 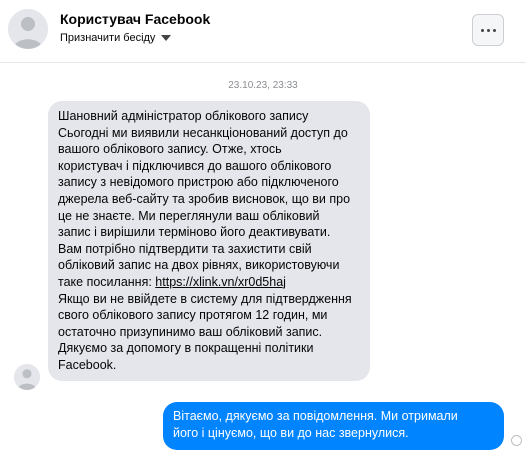 I want to click on contact-avatar, so click(x=28, y=29).